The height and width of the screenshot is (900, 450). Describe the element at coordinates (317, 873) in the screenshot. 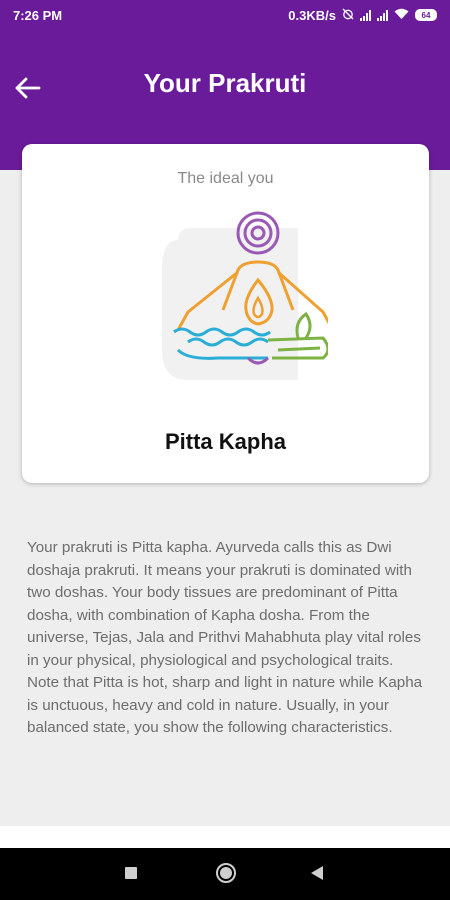

I see `triangle-back-icon` at that location.